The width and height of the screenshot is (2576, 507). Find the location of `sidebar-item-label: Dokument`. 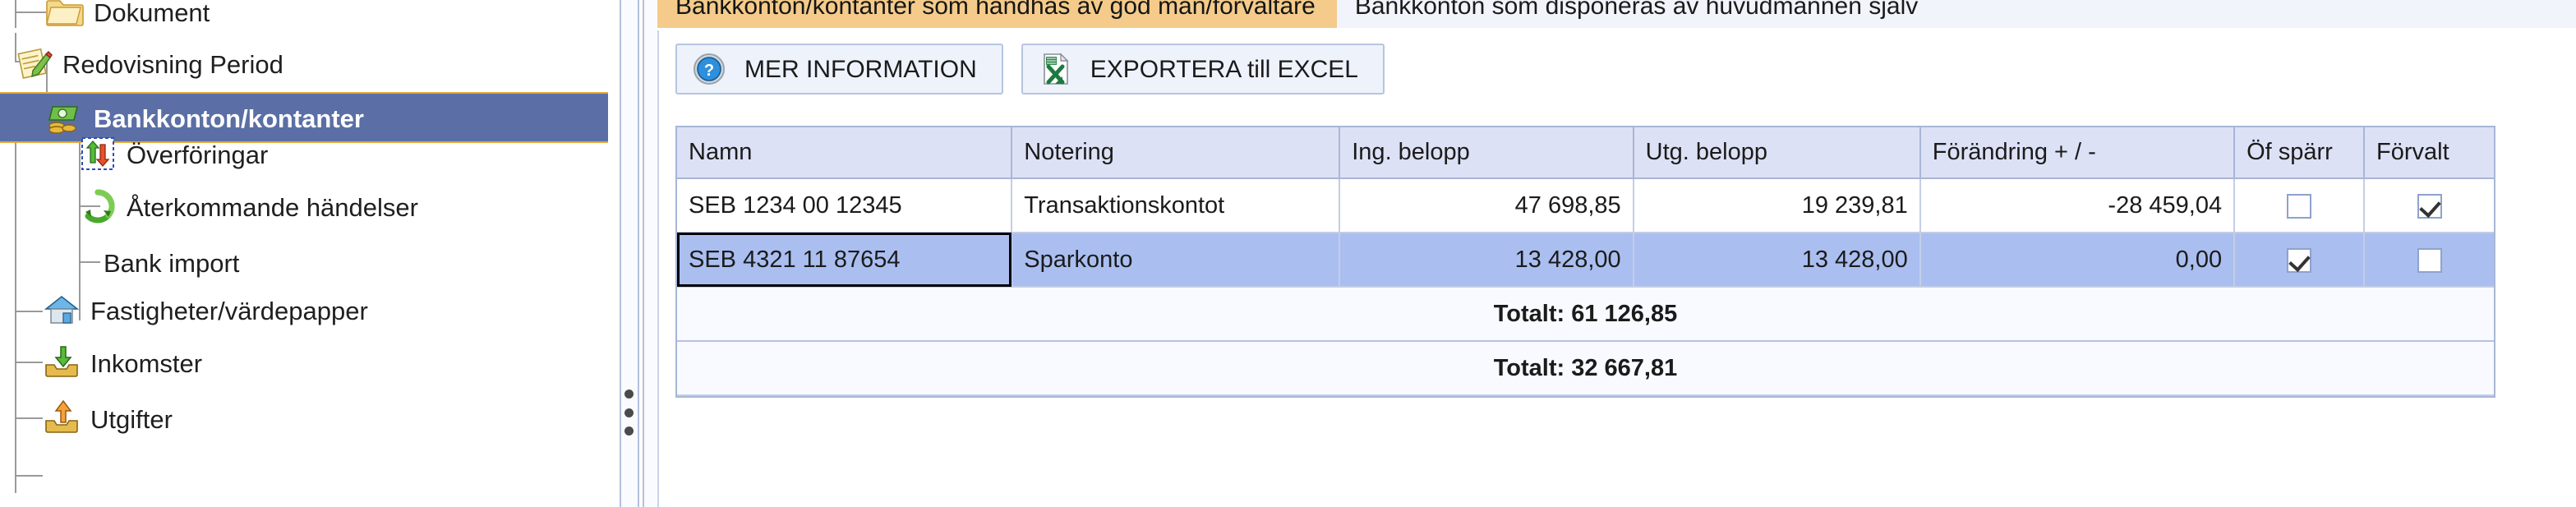

sidebar-item-label: Dokument is located at coordinates (152, 13).